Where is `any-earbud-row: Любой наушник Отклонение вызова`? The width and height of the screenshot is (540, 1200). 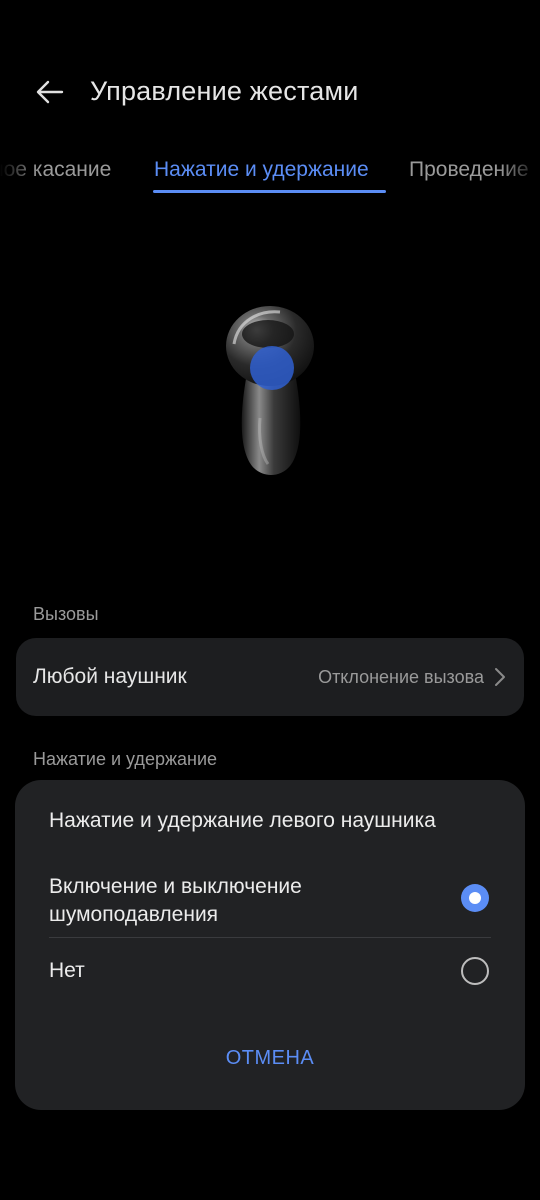 any-earbud-row: Любой наушник Отклонение вызова is located at coordinates (270, 677).